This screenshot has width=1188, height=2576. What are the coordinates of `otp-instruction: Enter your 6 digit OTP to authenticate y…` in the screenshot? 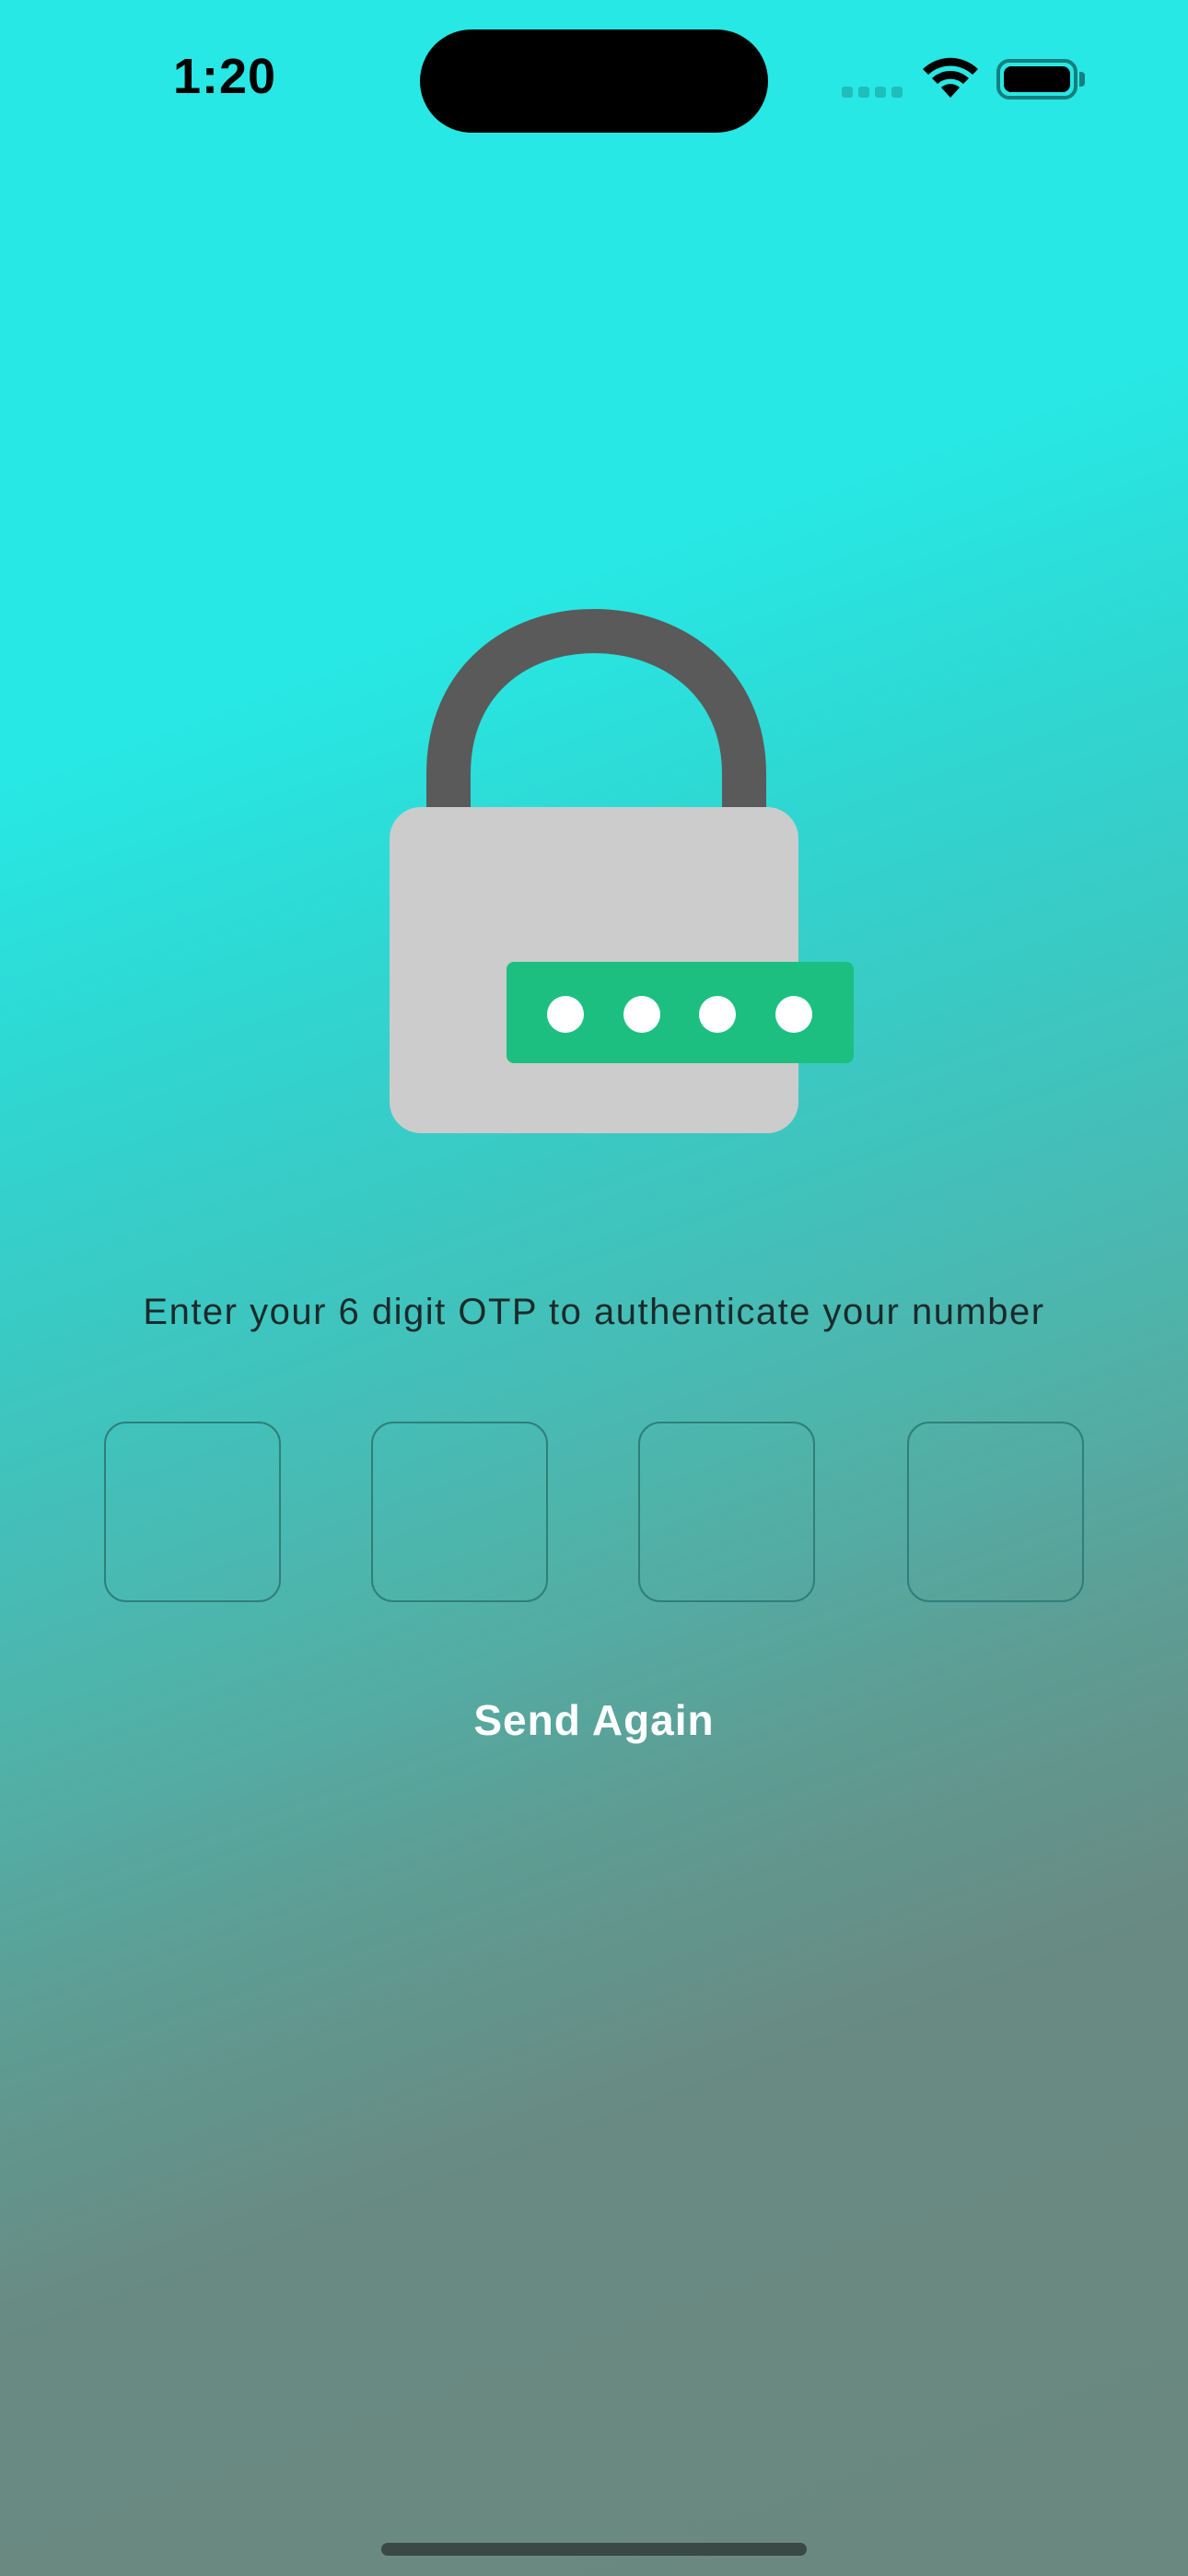 It's located at (594, 1312).